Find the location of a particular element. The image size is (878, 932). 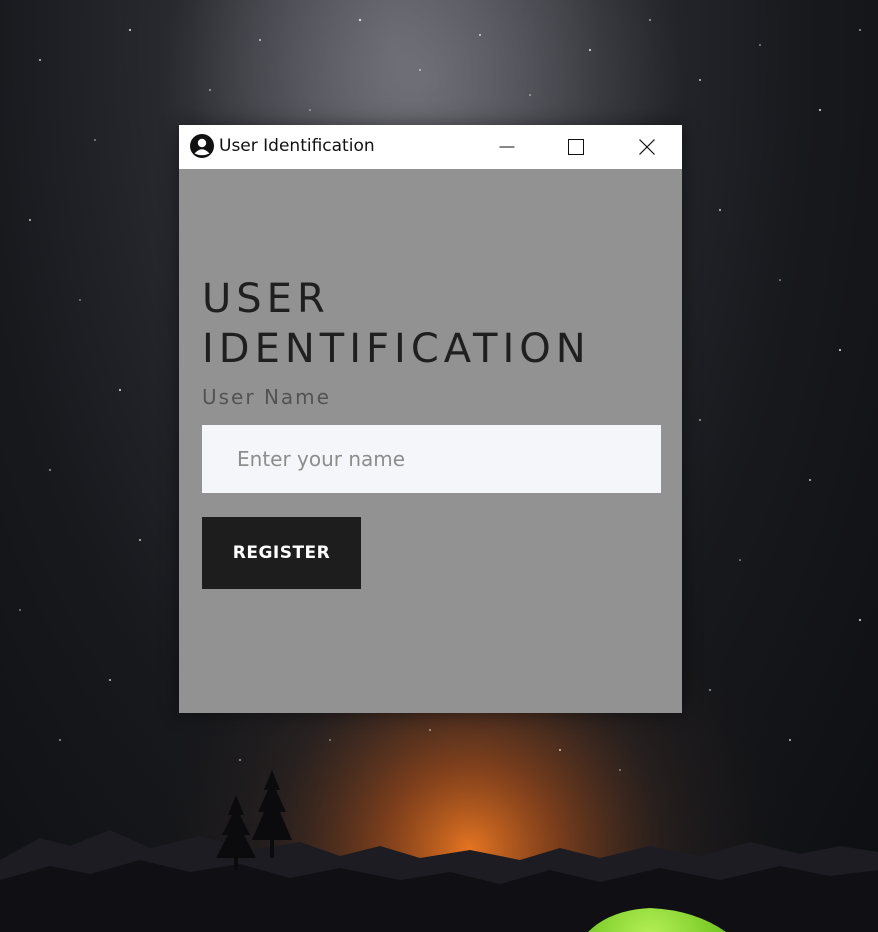

page-title-line-1: USER is located at coordinates (266, 299).